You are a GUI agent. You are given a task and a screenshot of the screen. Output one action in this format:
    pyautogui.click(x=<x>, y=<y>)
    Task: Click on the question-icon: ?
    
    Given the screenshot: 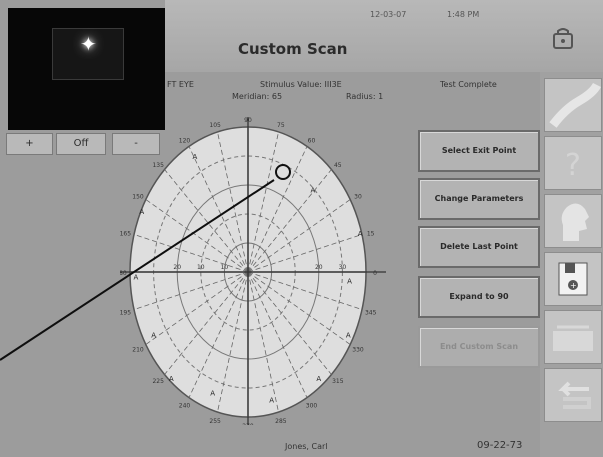 What is the action you would take?
    pyautogui.click(x=573, y=165)
    